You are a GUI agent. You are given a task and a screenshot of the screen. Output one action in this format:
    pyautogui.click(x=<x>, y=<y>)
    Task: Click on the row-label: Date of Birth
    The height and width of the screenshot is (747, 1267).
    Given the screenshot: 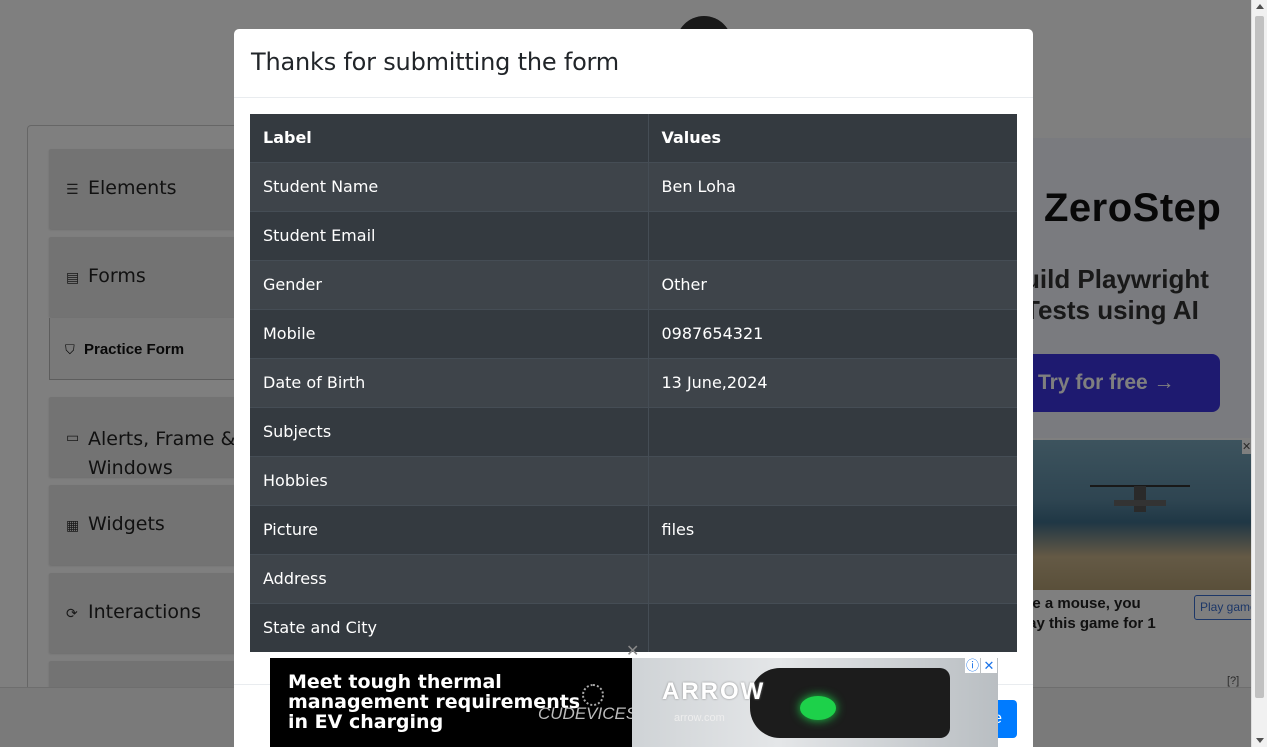 What is the action you would take?
    pyautogui.click(x=449, y=382)
    